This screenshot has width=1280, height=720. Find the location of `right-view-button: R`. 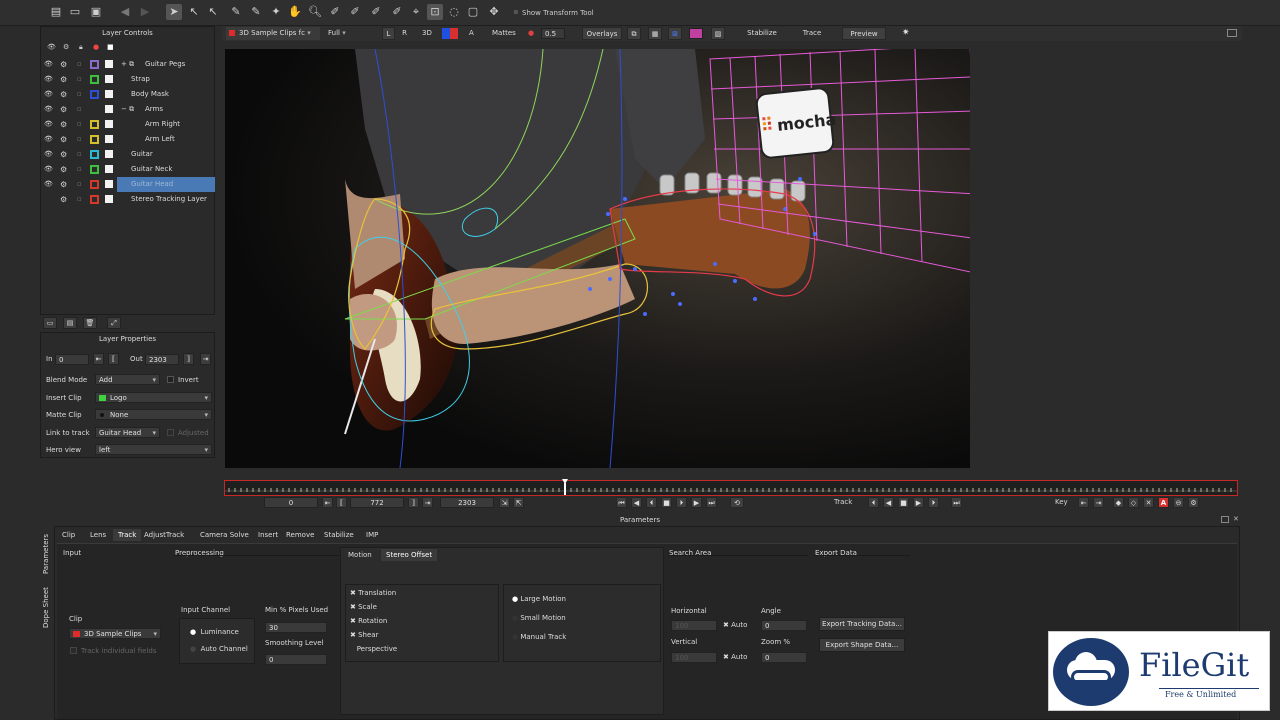

right-view-button: R is located at coordinates (404, 33).